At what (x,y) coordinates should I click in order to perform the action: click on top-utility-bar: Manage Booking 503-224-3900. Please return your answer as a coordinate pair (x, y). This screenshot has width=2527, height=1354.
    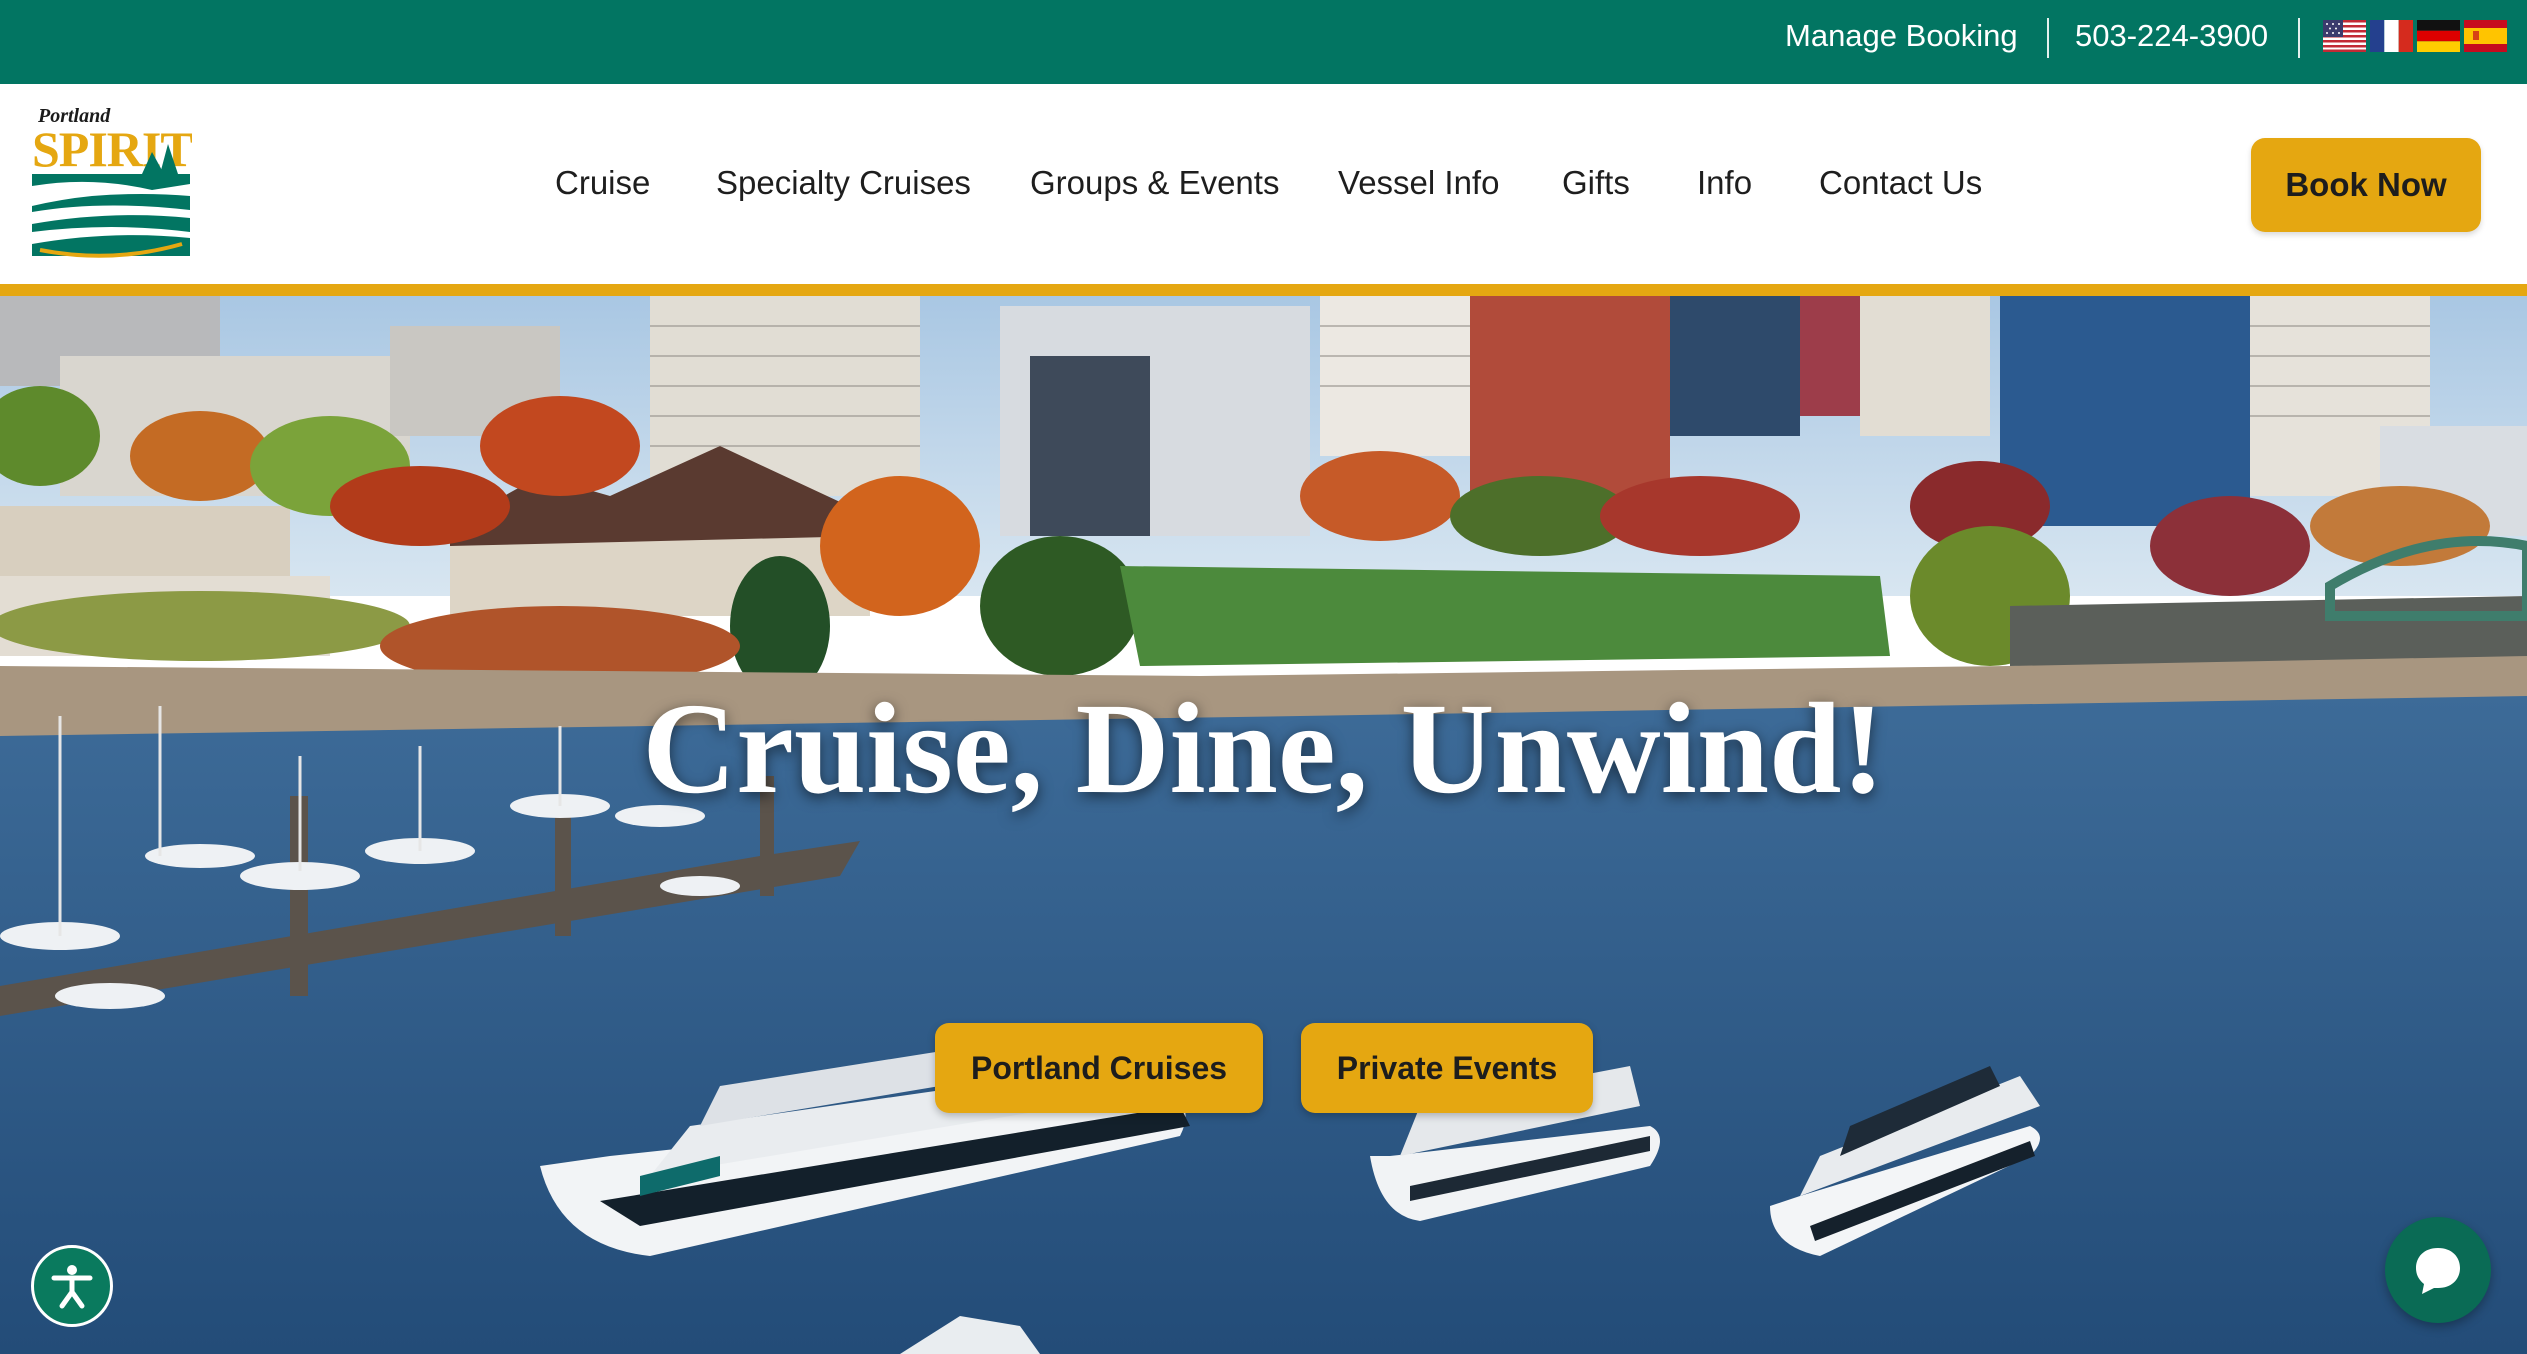
    Looking at the image, I should click on (1263, 42).